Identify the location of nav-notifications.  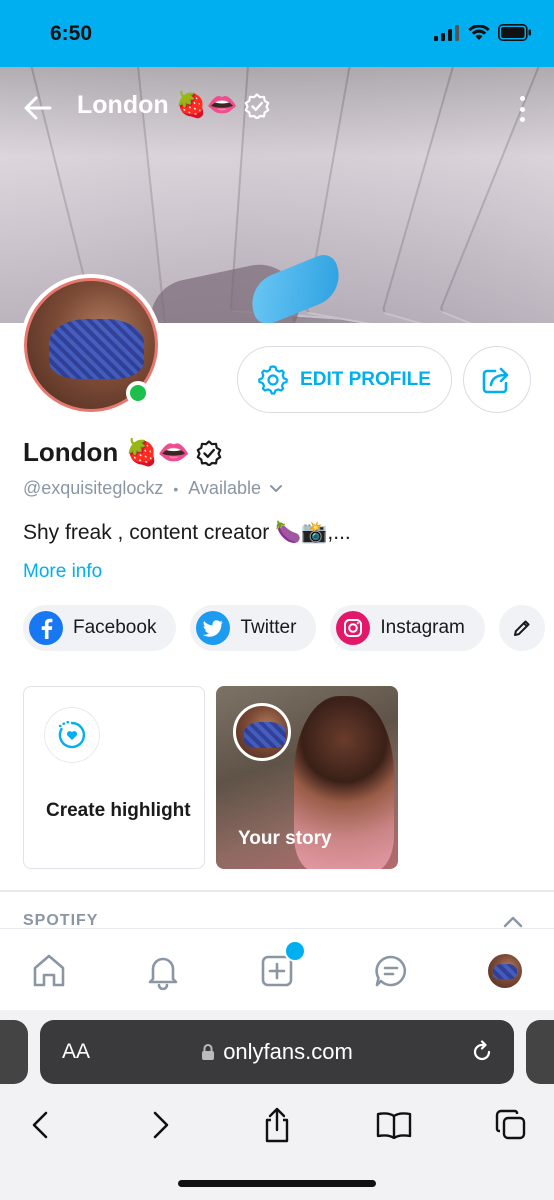
(163, 971).